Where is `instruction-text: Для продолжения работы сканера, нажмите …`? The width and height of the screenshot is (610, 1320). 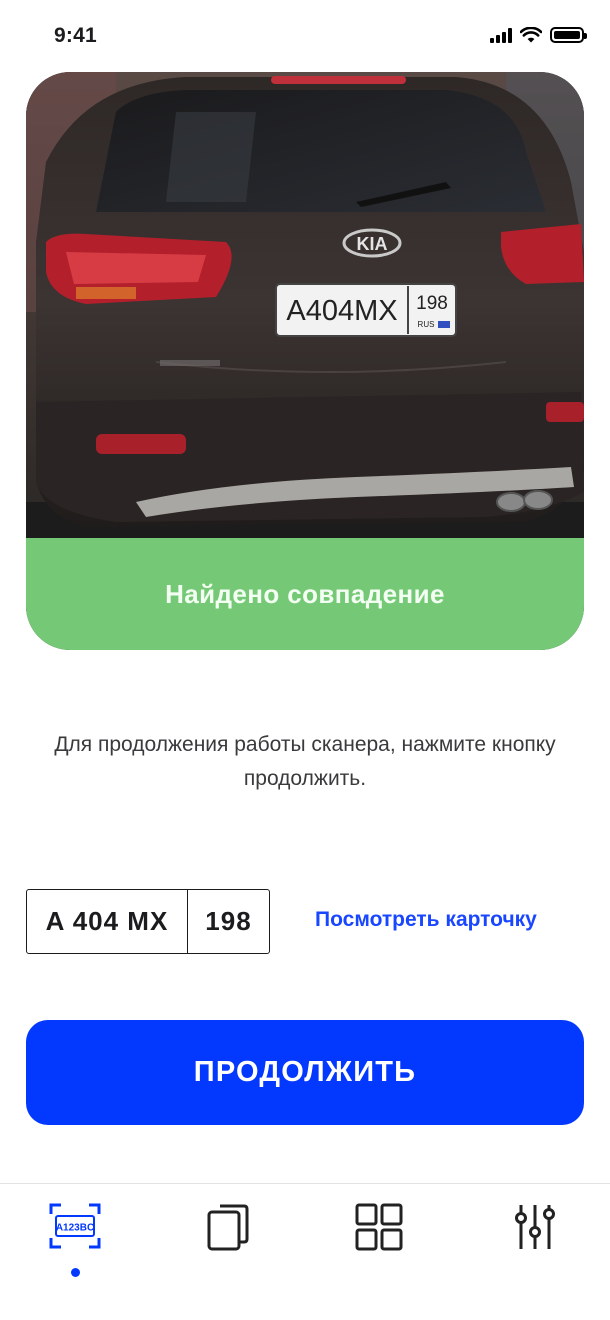 instruction-text: Для продолжения работы сканера, нажмите … is located at coordinates (305, 761).